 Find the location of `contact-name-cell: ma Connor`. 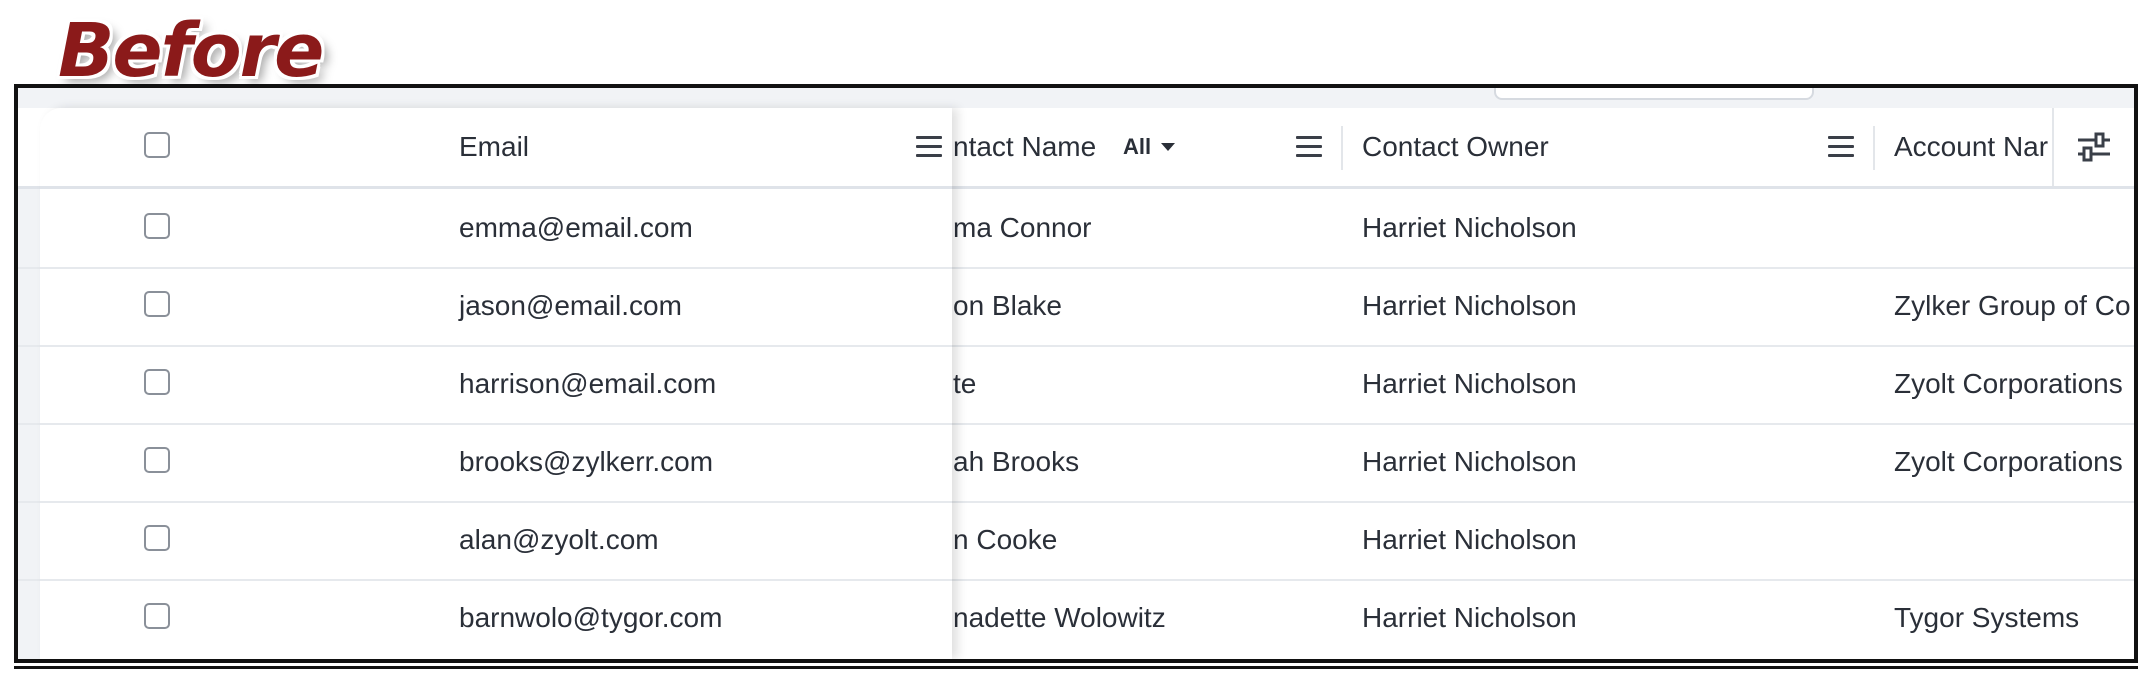

contact-name-cell: ma Connor is located at coordinates (1022, 228).